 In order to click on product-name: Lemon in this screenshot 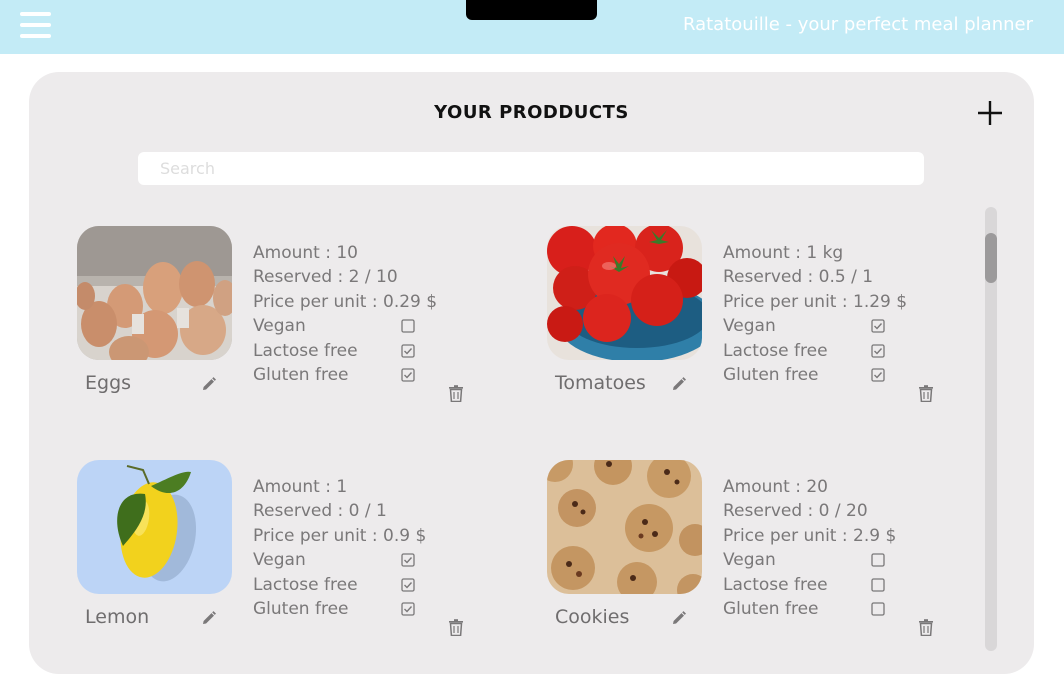, I will do `click(117, 617)`.